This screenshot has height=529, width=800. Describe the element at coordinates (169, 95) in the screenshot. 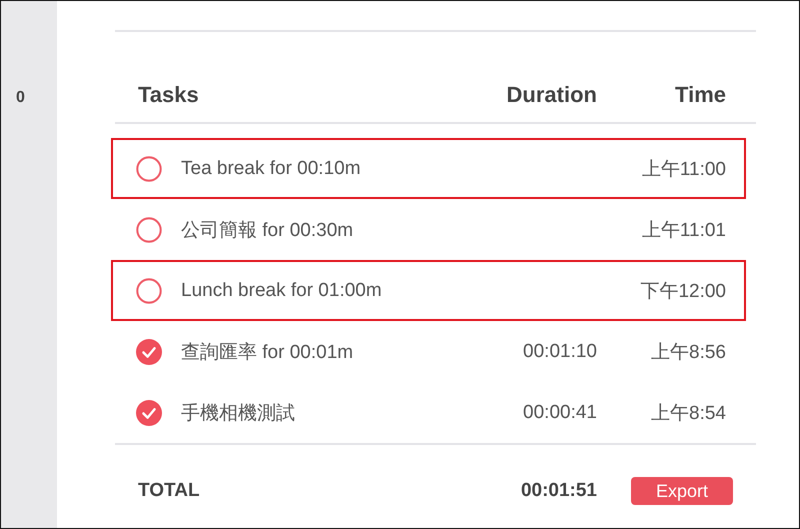

I see `column-header: Tasks` at that location.